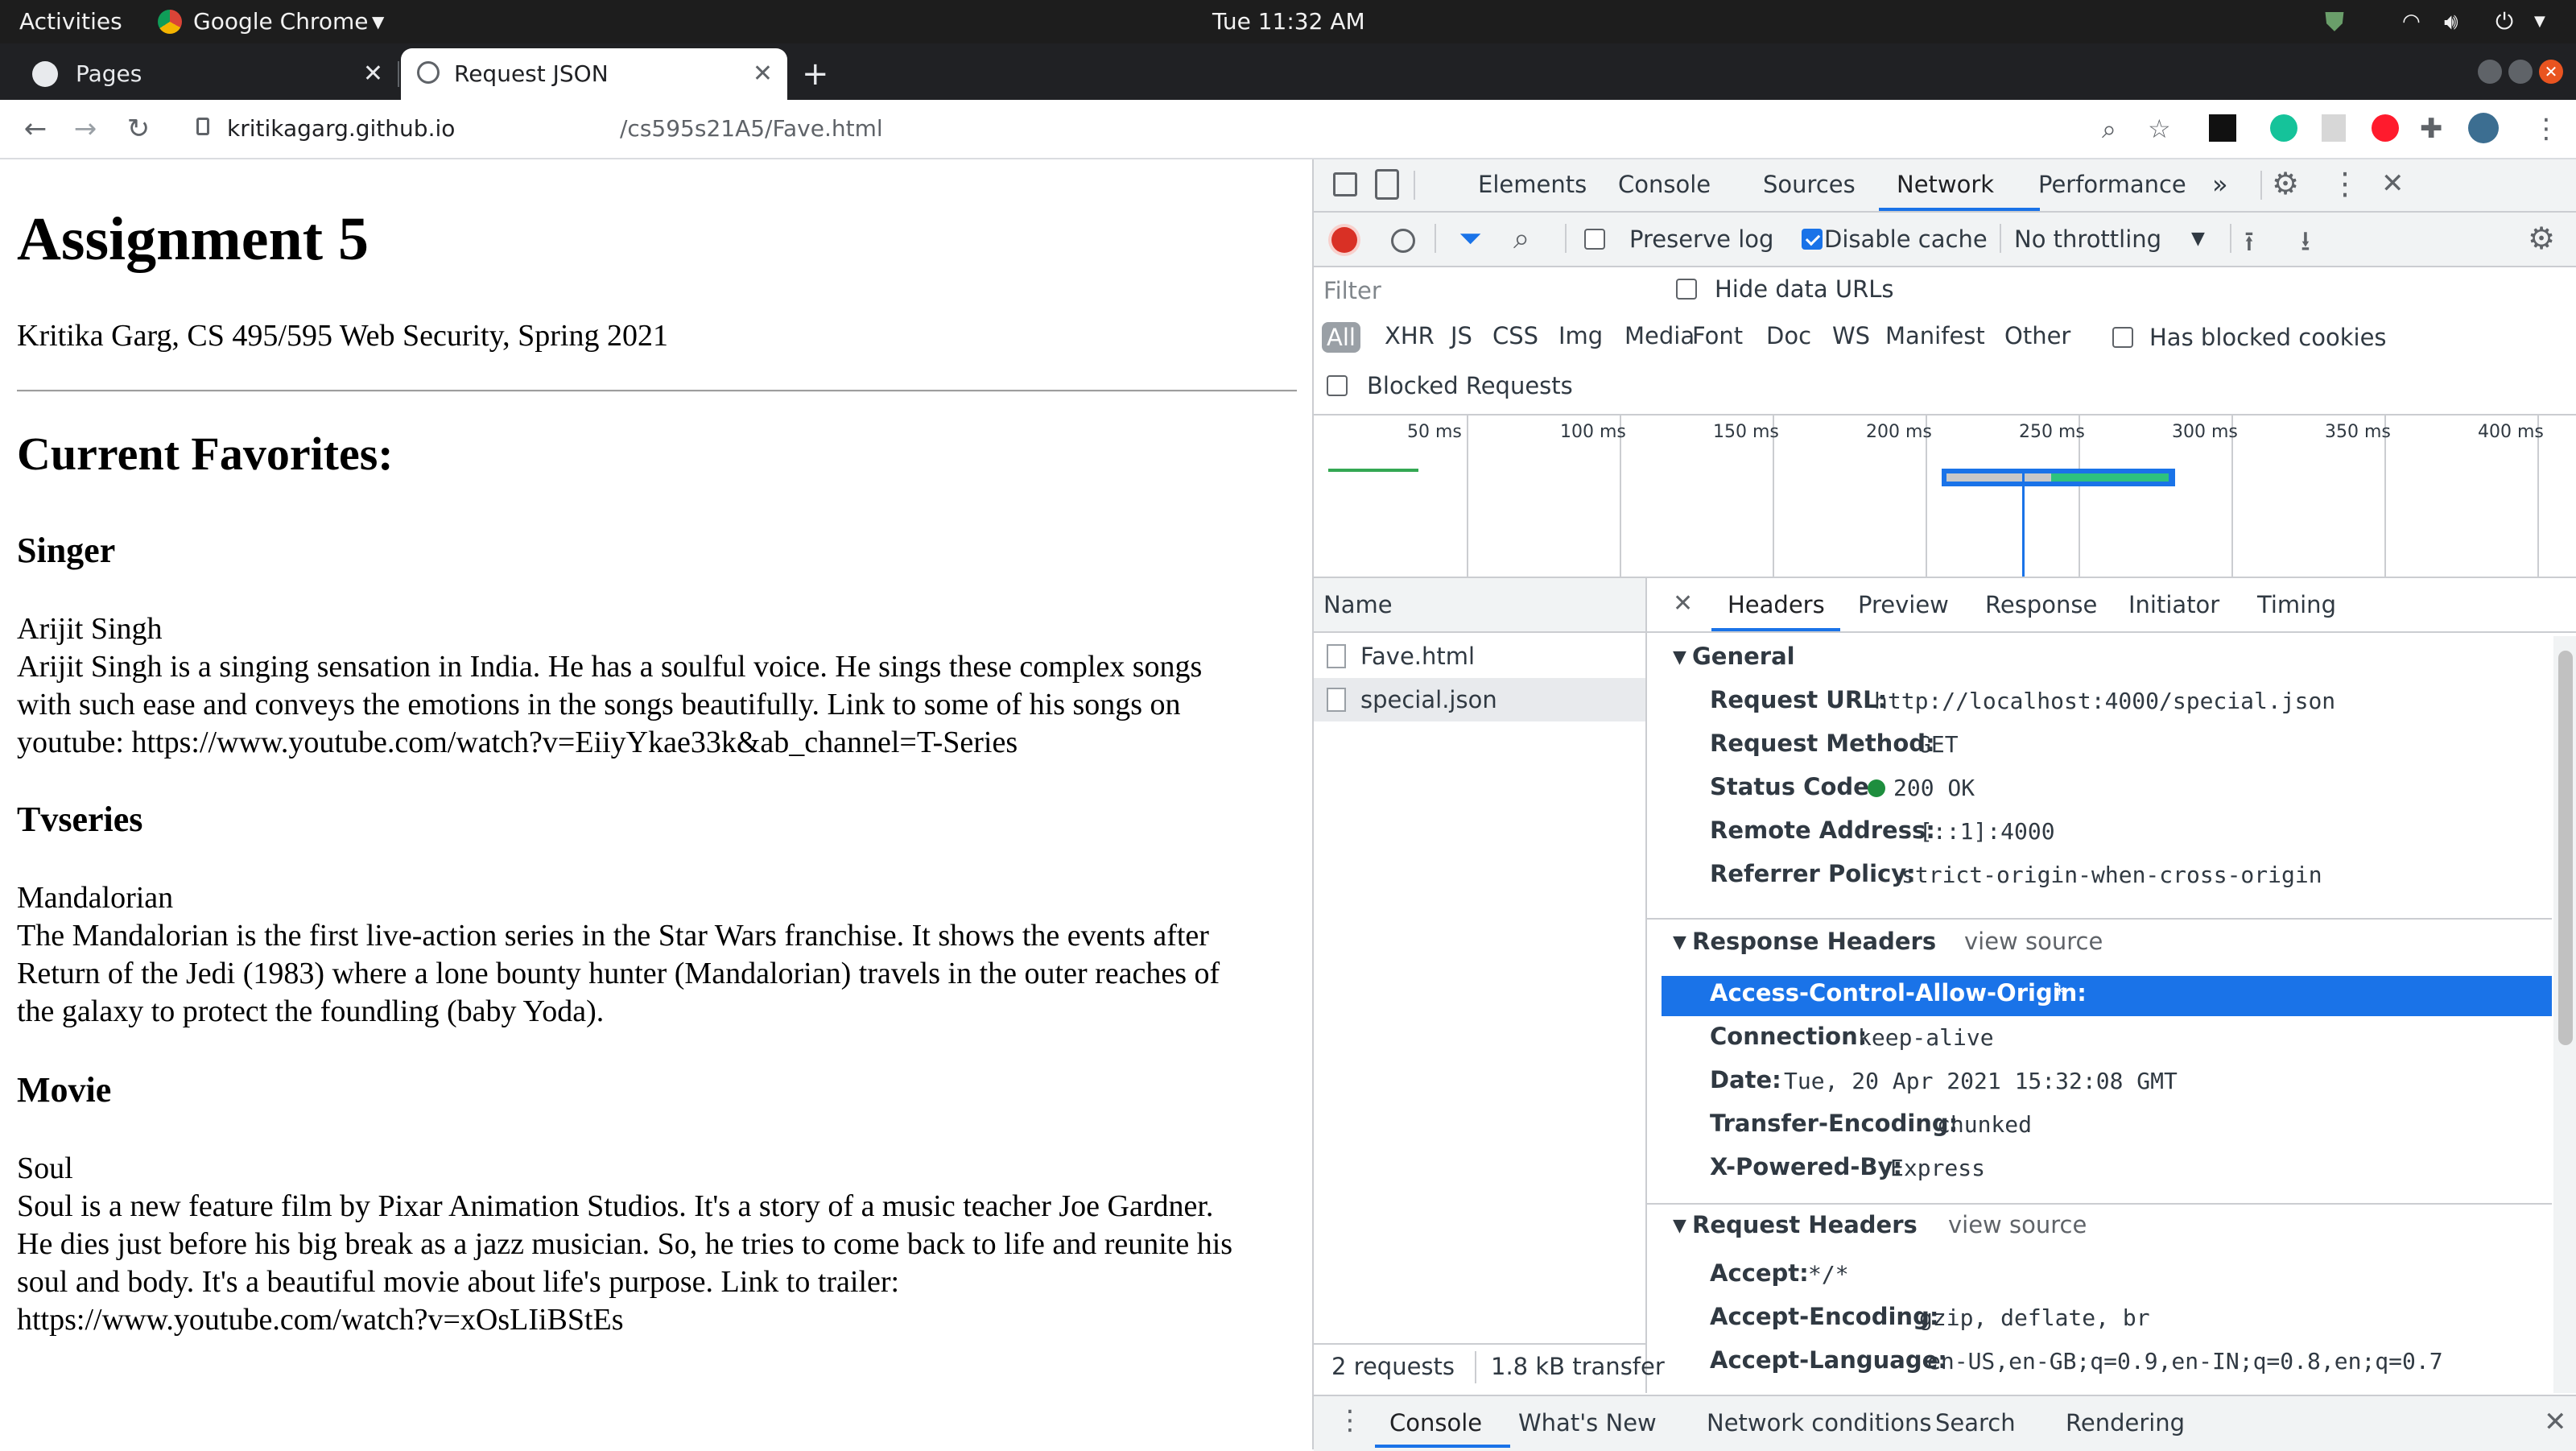 This screenshot has height=1451, width=2576. What do you see at coordinates (1794, 786) in the screenshot?
I see `header-key: Status Code:` at bounding box center [1794, 786].